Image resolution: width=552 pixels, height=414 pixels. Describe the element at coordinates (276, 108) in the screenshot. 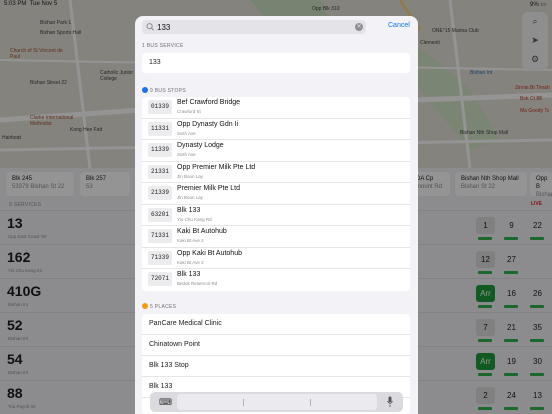

I see `bus-stop-result: 01339 Bef Crawford Bridge Crawford St` at that location.